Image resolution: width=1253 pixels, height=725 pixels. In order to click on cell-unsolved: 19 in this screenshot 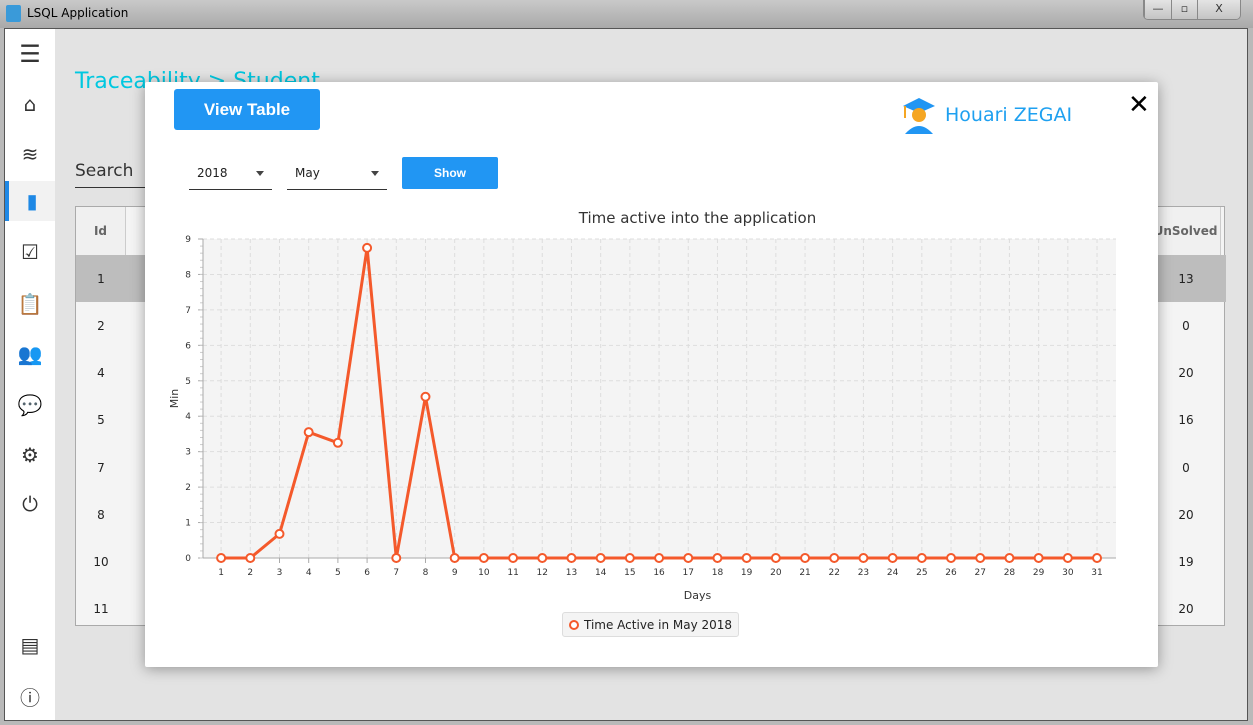, I will do `click(1186, 562)`.